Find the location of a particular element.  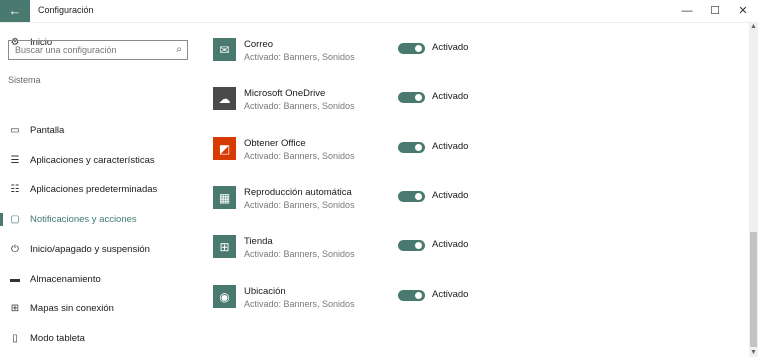

sidebar-item-label: Modo tableta is located at coordinates (57, 338).